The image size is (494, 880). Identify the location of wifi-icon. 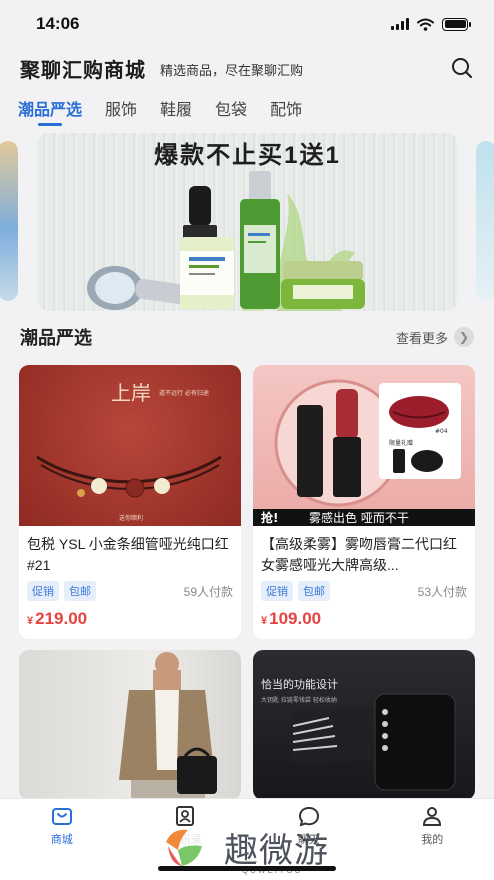
(425, 24).